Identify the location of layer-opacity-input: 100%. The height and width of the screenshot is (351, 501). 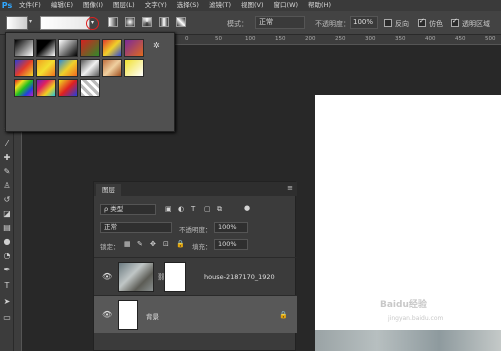
(231, 227).